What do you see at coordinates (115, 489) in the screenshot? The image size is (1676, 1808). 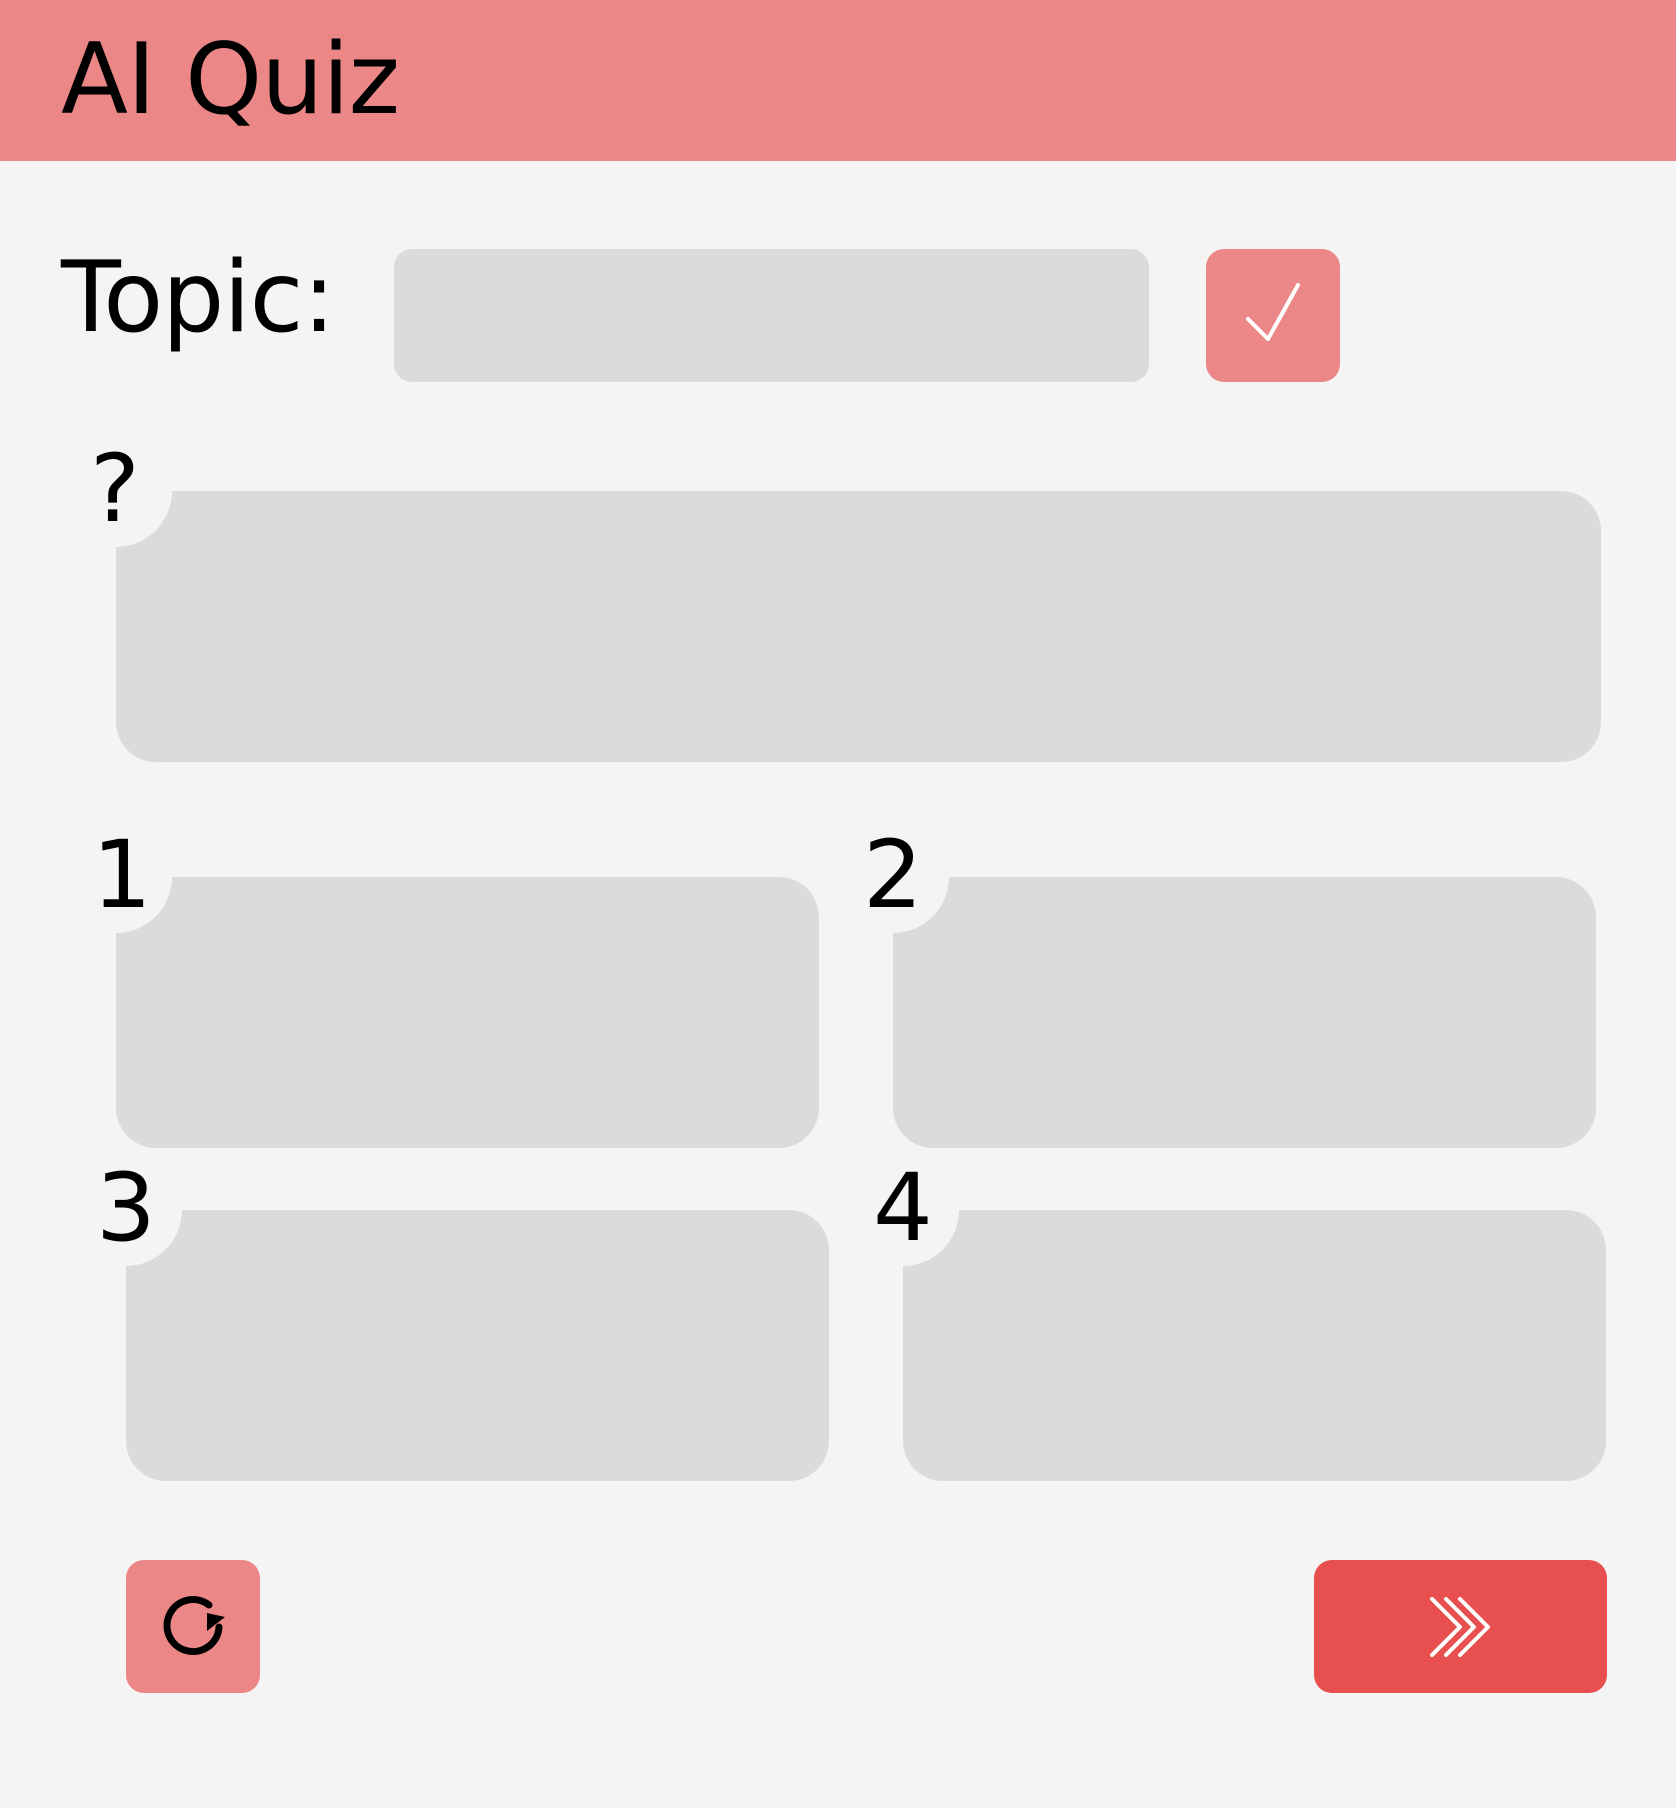 I see `question-marker: ?` at bounding box center [115, 489].